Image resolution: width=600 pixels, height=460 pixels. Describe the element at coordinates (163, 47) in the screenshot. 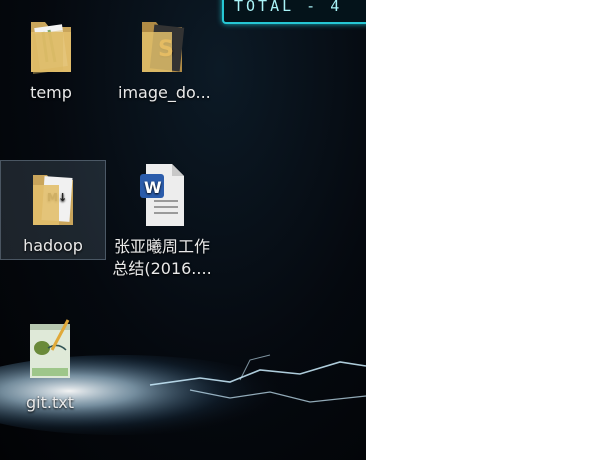

I see `folder-icon: S` at that location.